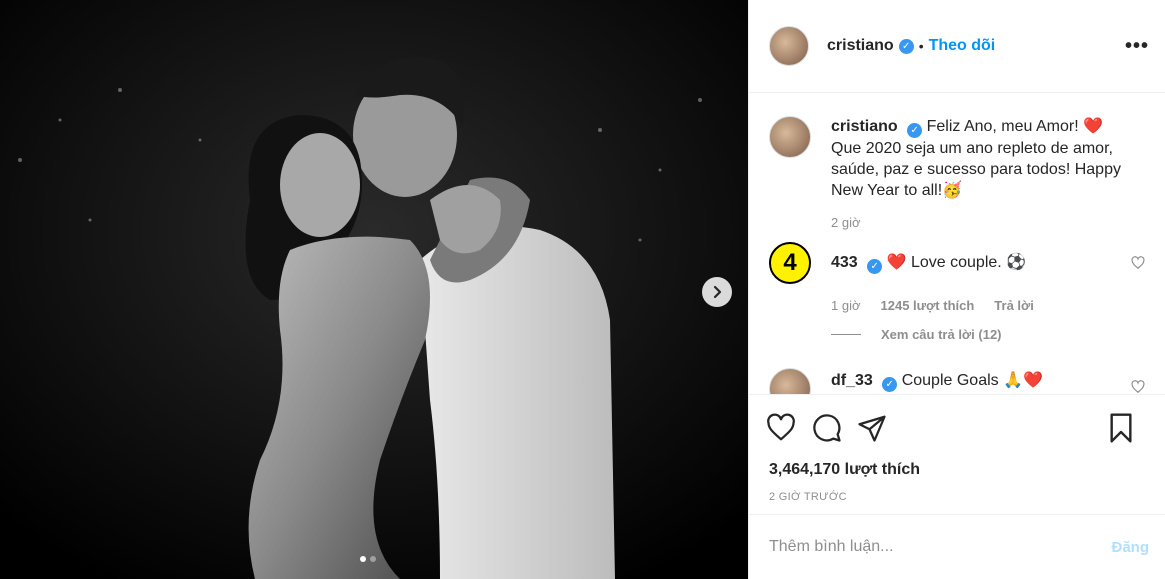 Image resolution: width=1165 pixels, height=579 pixels. I want to click on commenter-username: df_33, so click(852, 380).